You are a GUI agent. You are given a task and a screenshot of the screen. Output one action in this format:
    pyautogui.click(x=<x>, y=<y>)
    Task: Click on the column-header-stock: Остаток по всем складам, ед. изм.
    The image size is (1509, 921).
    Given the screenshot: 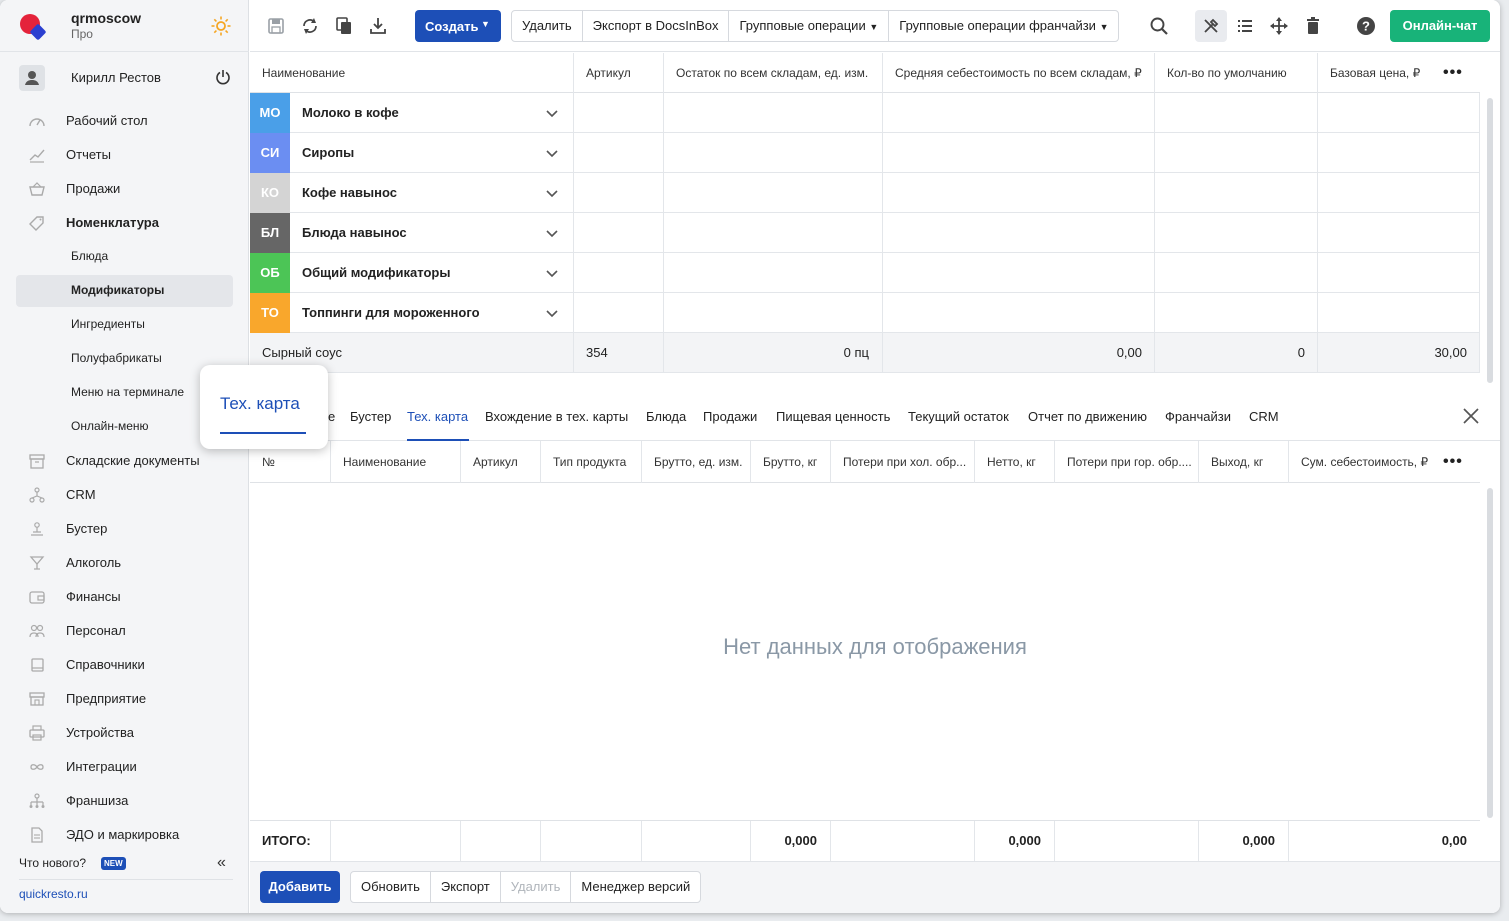 What is the action you would take?
    pyautogui.click(x=772, y=73)
    